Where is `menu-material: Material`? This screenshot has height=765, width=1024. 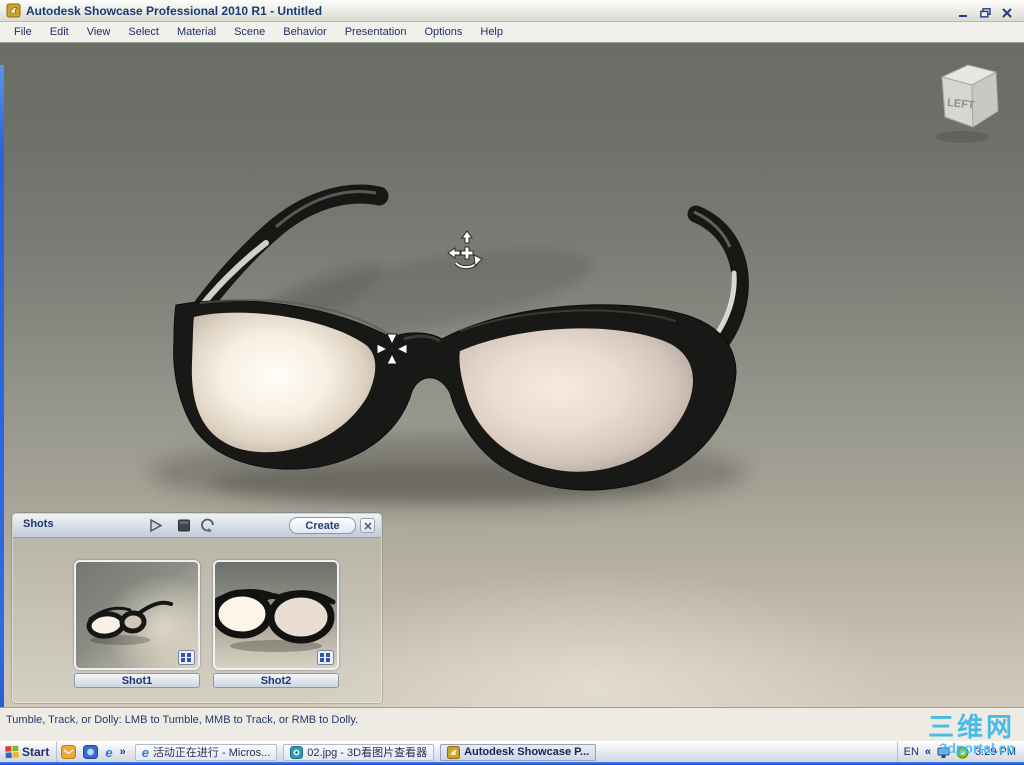
menu-material: Material is located at coordinates (196, 32).